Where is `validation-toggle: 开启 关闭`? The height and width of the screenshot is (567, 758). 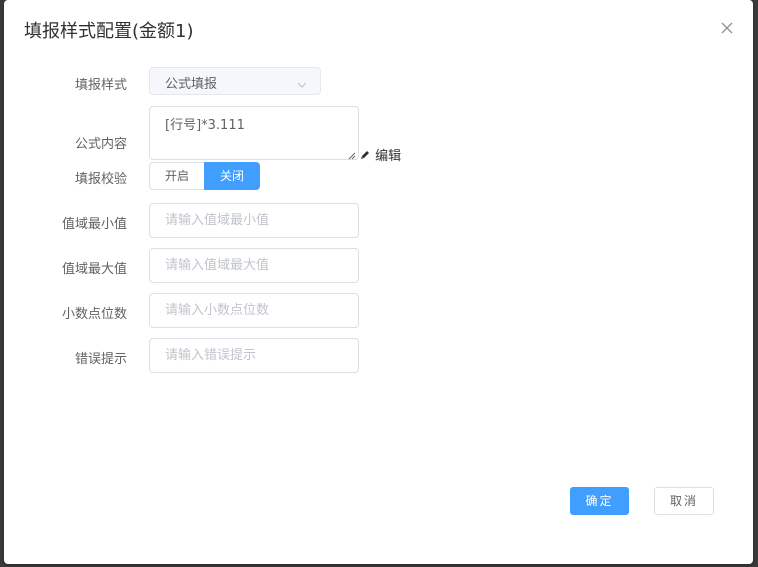
validation-toggle: 开启 关闭 is located at coordinates (204, 176).